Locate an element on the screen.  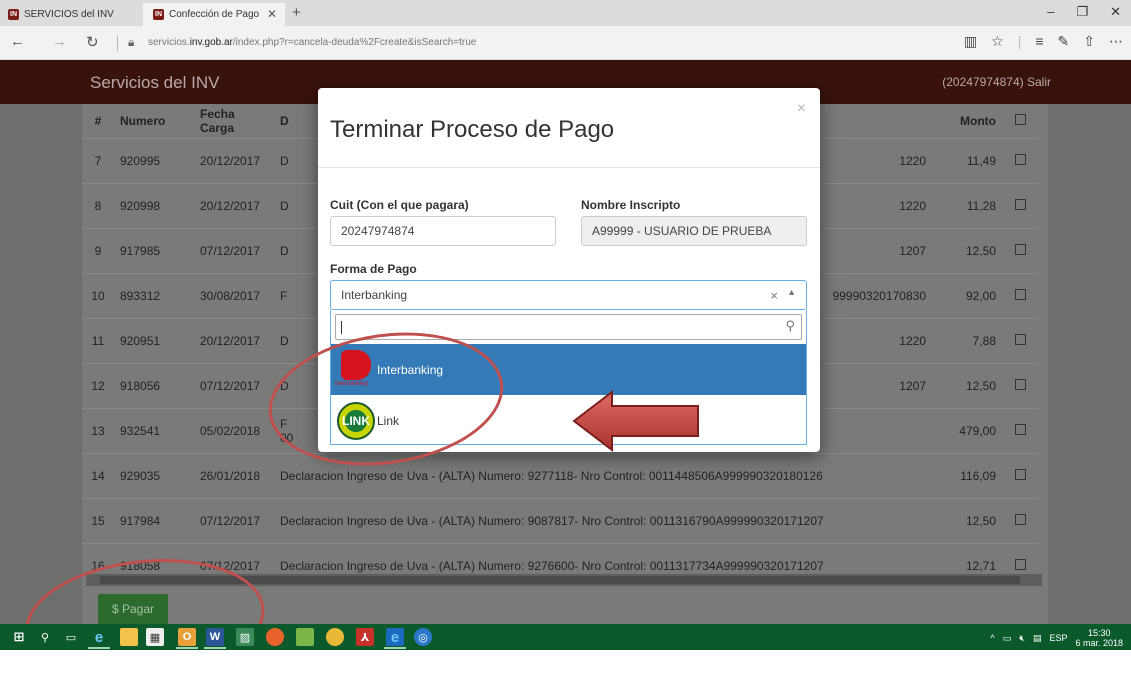
tab-confeccion-pago: IN Confección de Pago ✕ is located at coordinates (214, 14).